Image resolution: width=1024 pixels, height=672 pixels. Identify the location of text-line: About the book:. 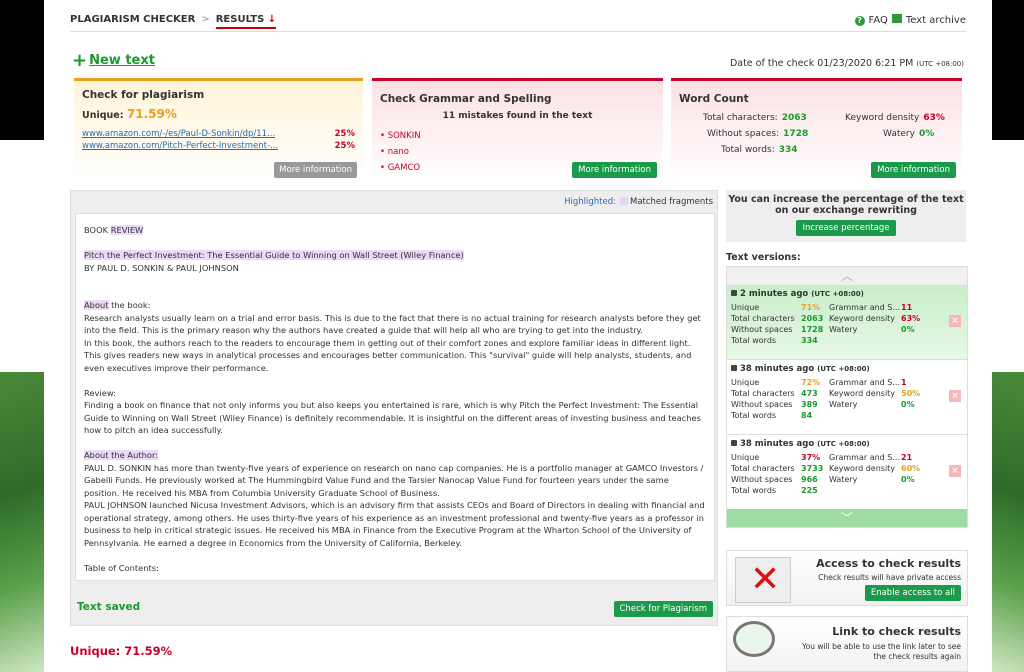
(117, 305).